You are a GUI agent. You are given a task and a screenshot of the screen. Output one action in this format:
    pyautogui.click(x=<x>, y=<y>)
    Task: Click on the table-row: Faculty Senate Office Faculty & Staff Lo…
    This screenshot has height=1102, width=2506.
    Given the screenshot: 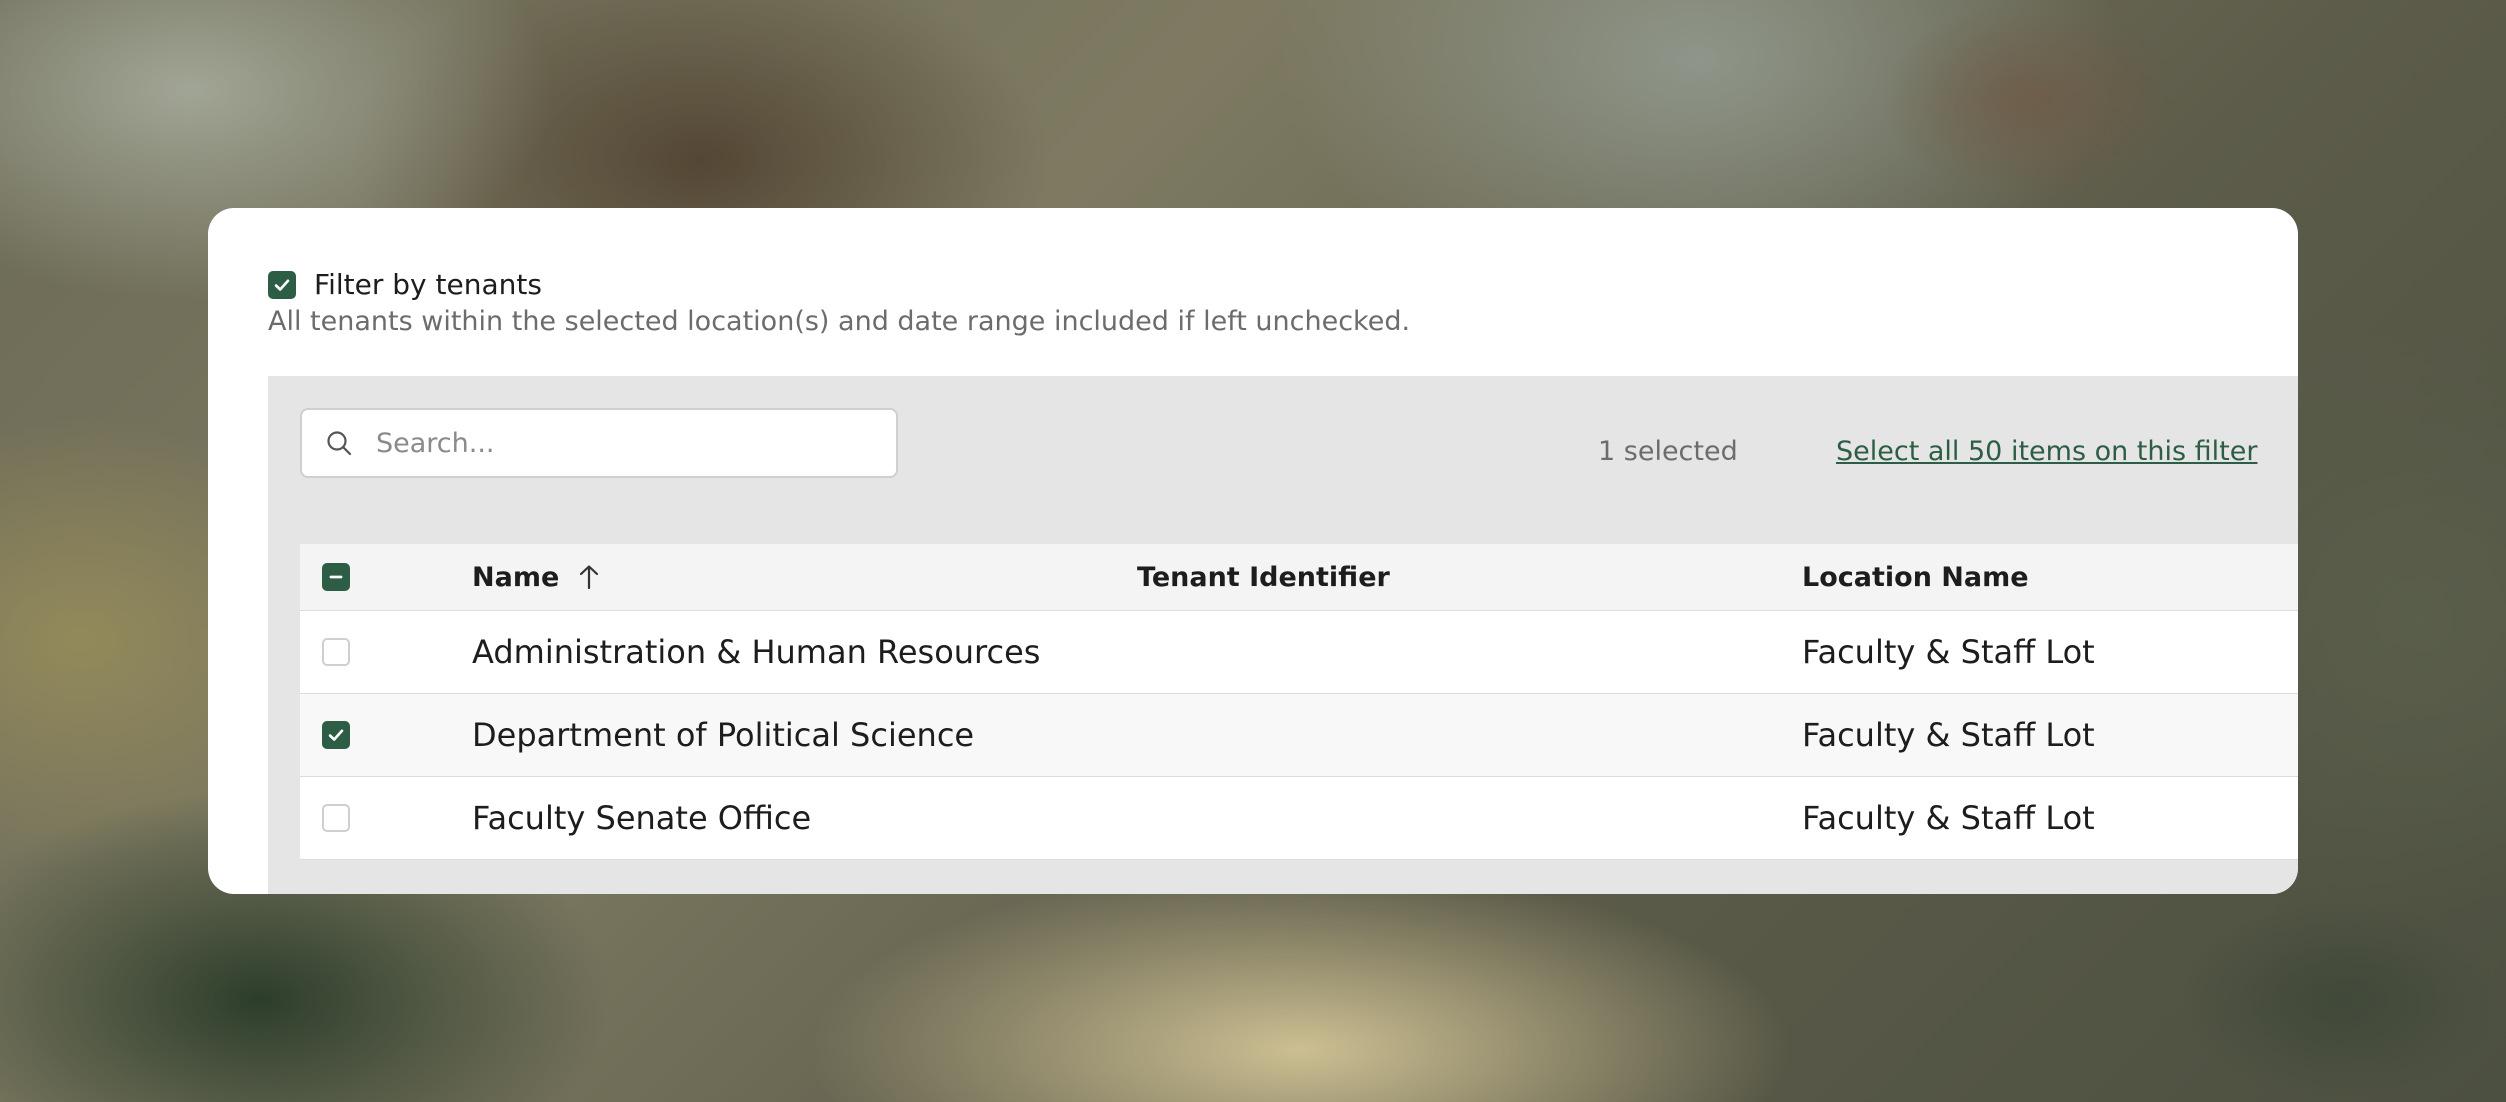 What is the action you would take?
    pyautogui.click(x=1299, y=818)
    